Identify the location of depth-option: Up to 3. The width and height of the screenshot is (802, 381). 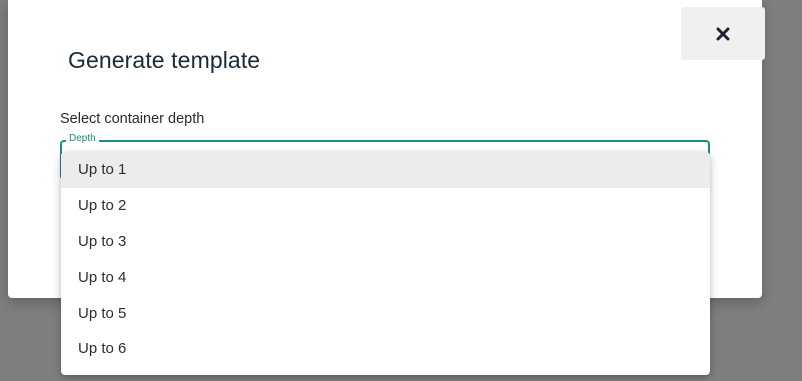
(385, 242).